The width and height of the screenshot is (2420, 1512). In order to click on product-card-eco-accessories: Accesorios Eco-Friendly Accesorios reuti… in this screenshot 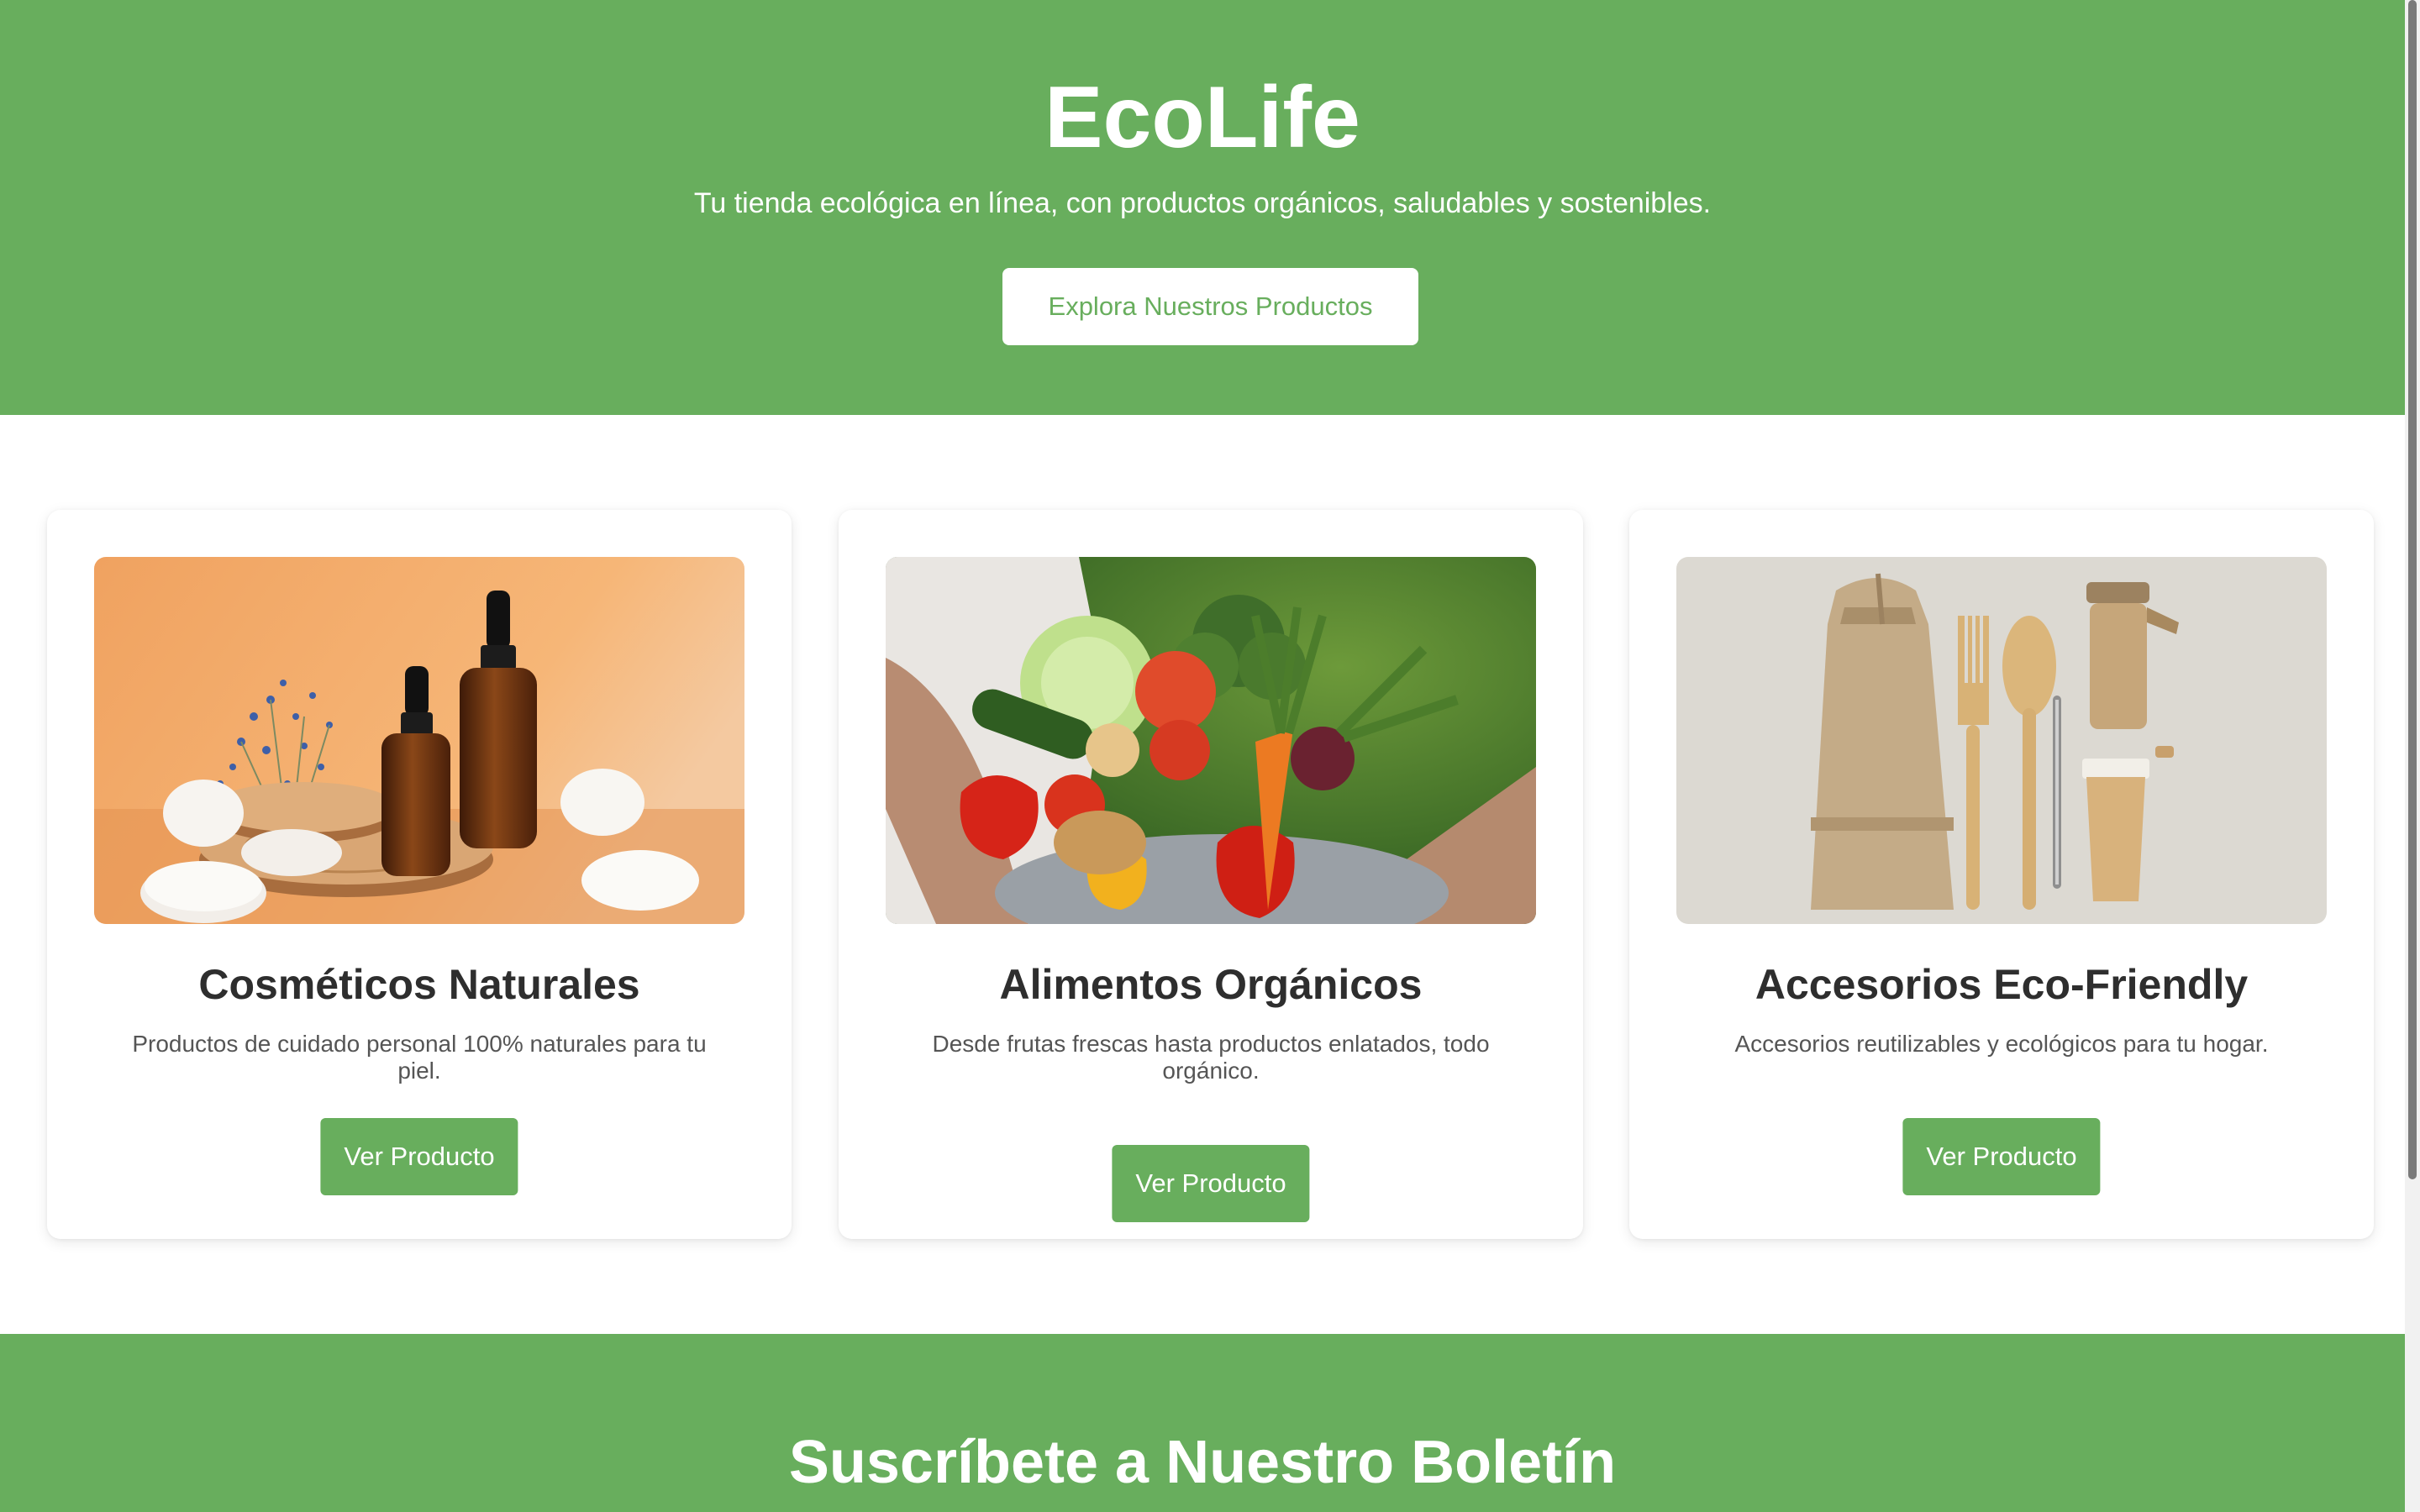, I will do `click(2001, 874)`.